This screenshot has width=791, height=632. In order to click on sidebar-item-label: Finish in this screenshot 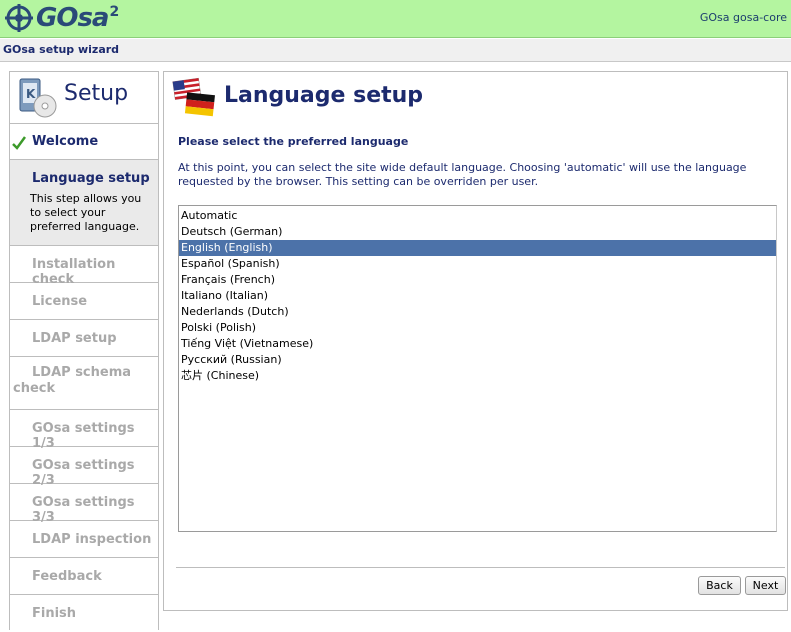, I will do `click(54, 613)`.